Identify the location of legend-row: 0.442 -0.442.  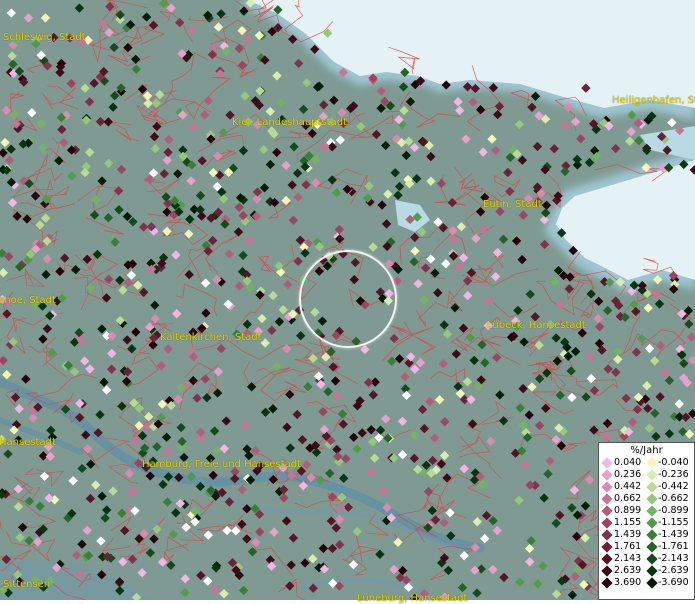
(646, 487).